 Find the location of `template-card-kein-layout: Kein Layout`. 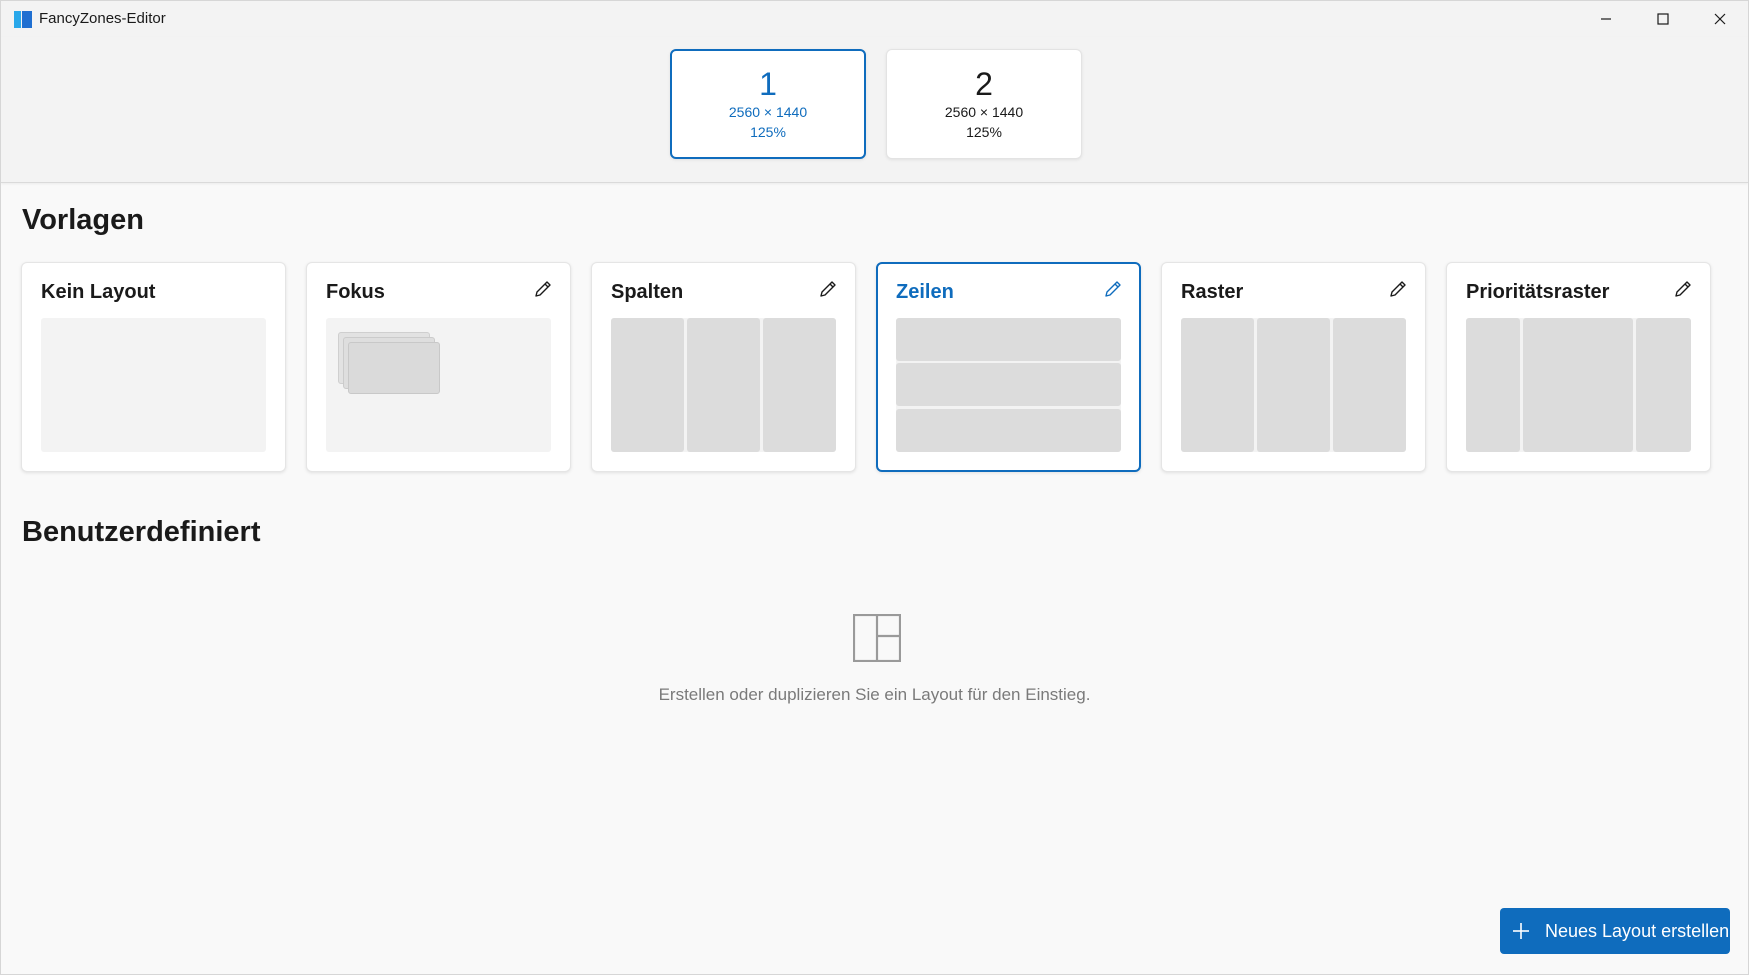

template-card-kein-layout: Kein Layout is located at coordinates (153, 367).